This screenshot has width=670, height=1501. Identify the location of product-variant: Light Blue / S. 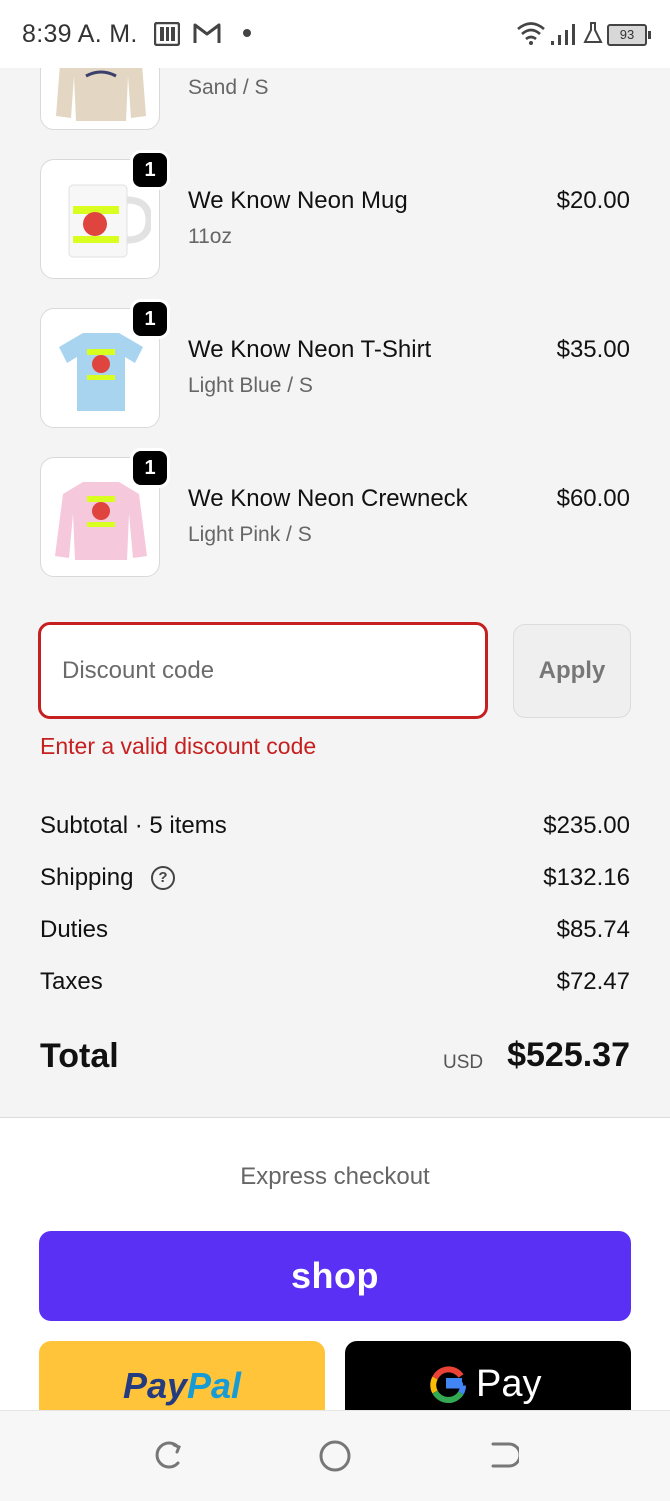
(250, 385).